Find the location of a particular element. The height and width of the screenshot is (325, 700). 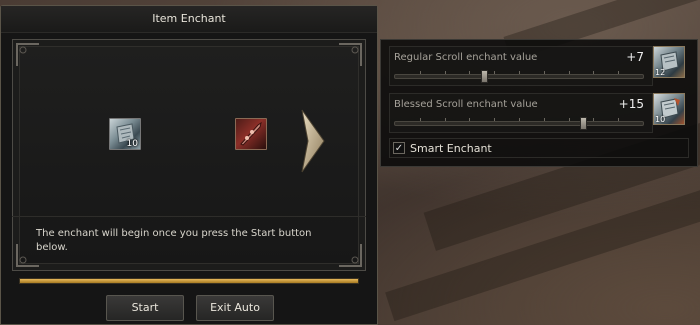

weapon-item-icon is located at coordinates (251, 133).